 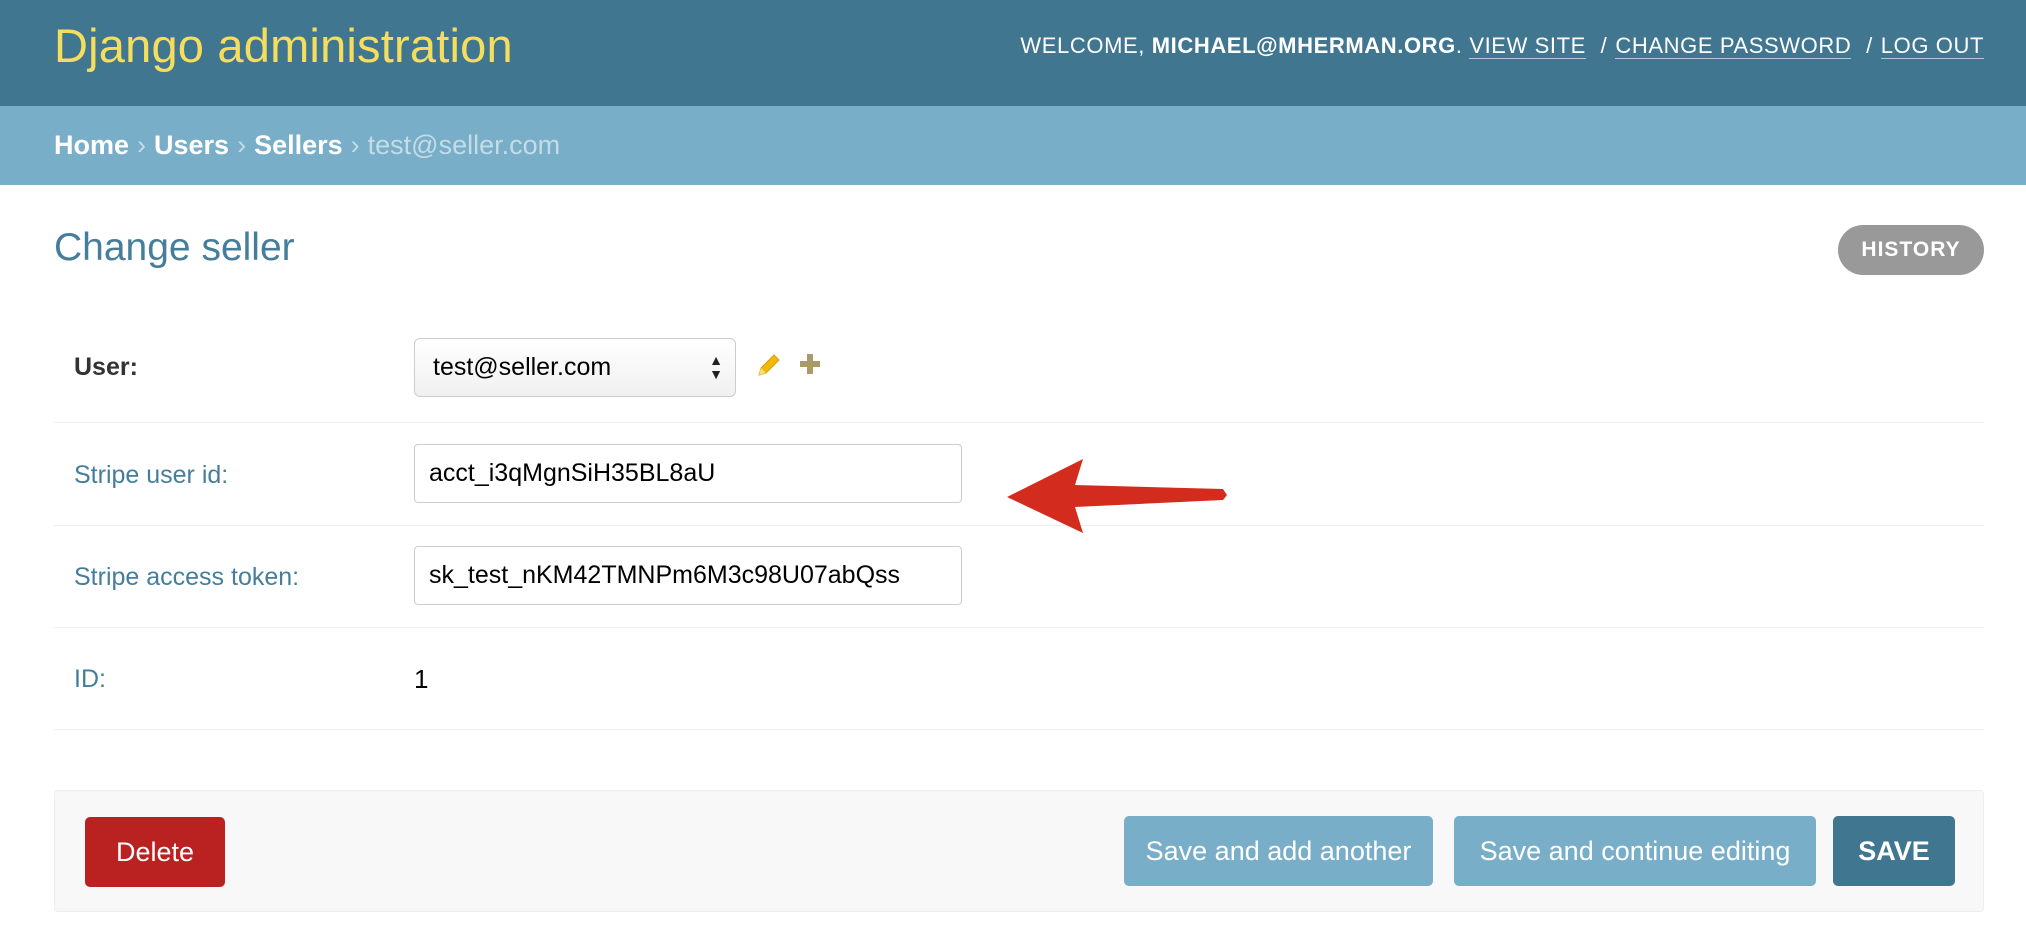 What do you see at coordinates (1019, 679) in the screenshot?
I see `form-row-id: ID: 1` at bounding box center [1019, 679].